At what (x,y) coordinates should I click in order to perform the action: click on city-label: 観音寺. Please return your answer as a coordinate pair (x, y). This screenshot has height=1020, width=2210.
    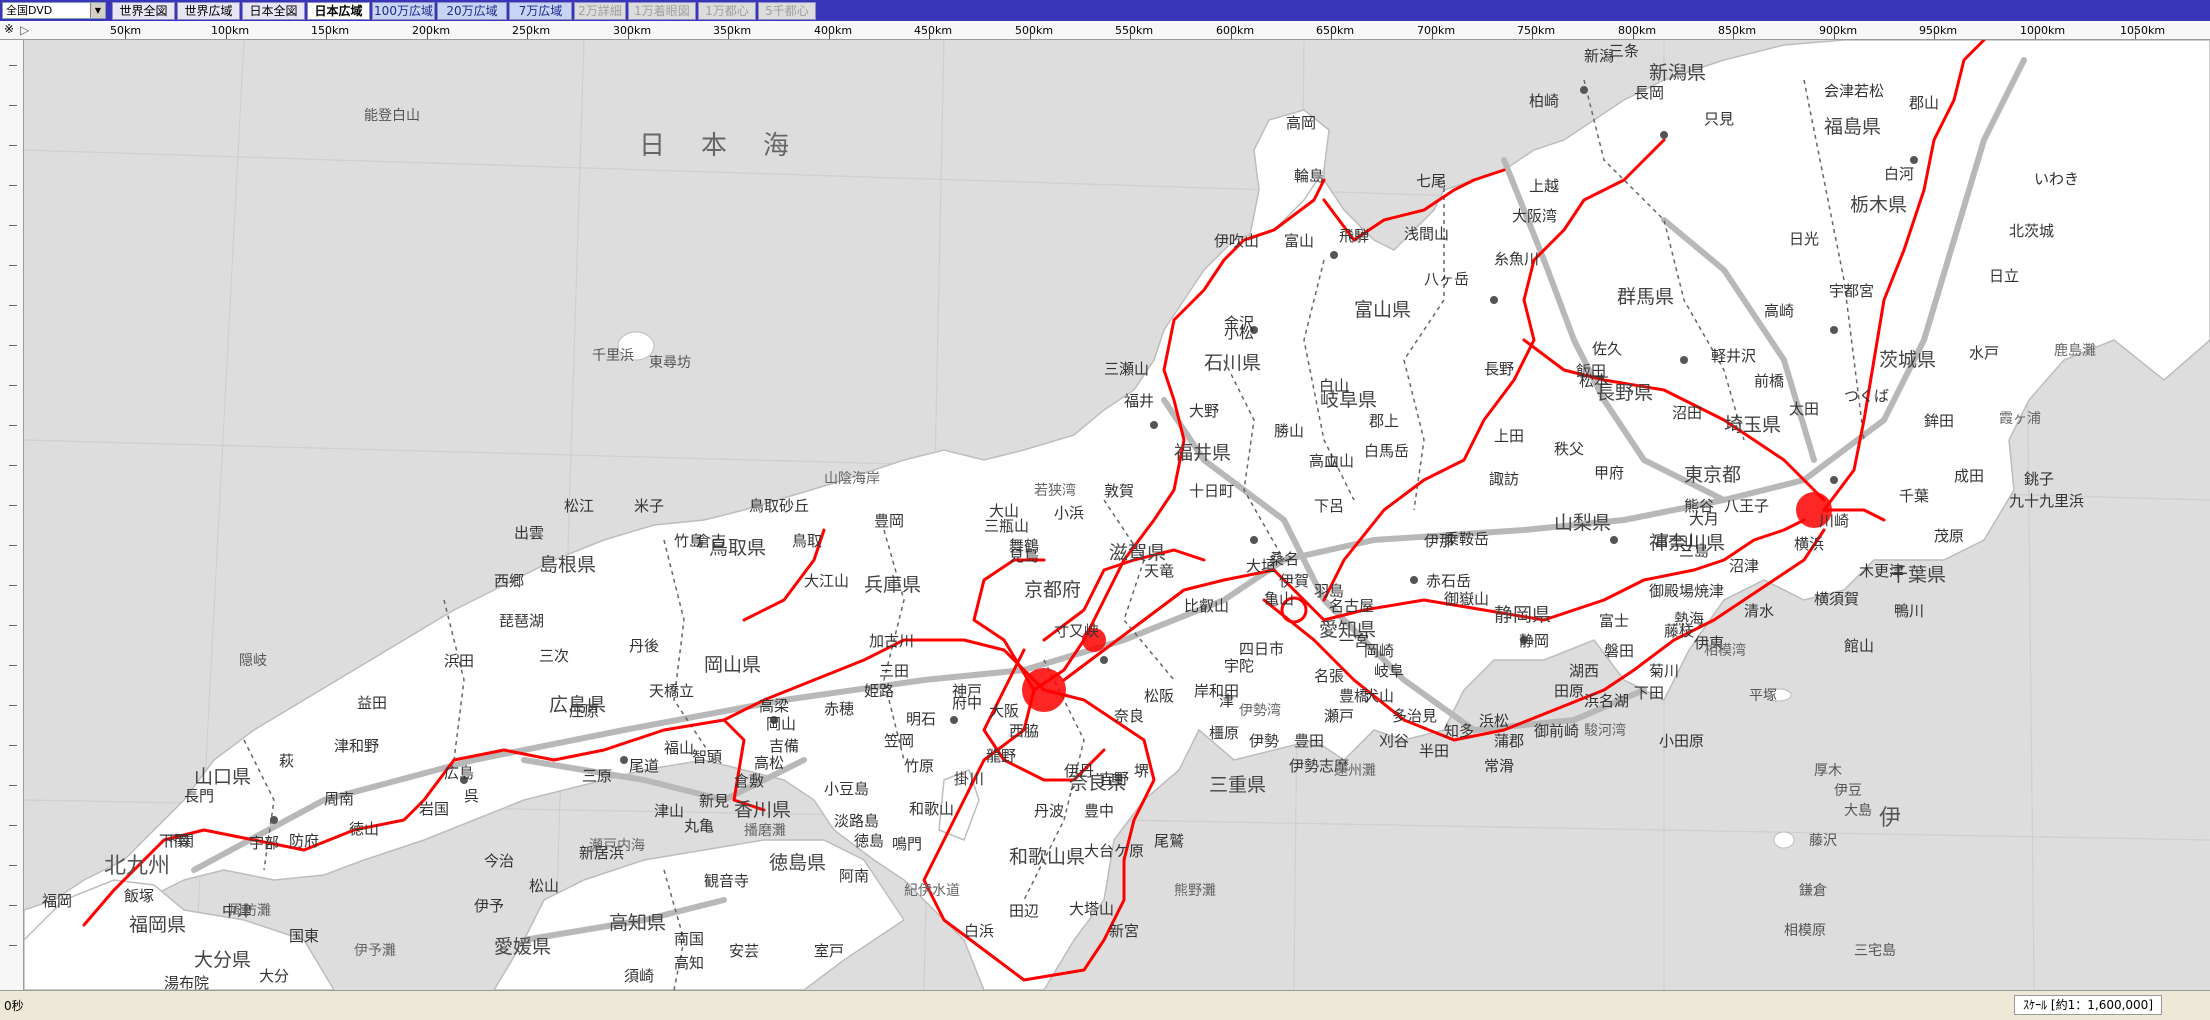
    Looking at the image, I should click on (727, 881).